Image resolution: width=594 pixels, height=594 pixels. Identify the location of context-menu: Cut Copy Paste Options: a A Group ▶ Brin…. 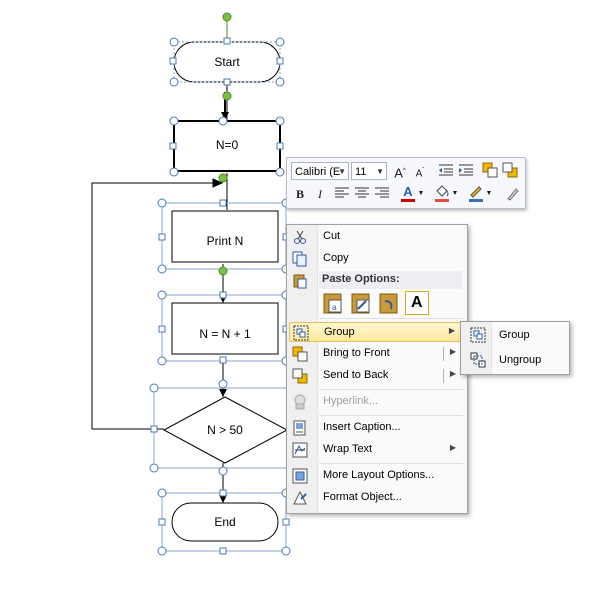
(377, 369).